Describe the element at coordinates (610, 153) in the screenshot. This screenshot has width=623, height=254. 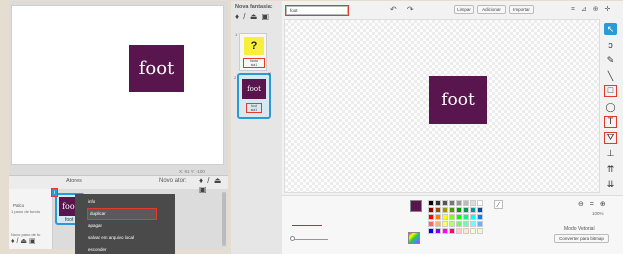
I see `stamp-tool-icon: ⊥` at that location.